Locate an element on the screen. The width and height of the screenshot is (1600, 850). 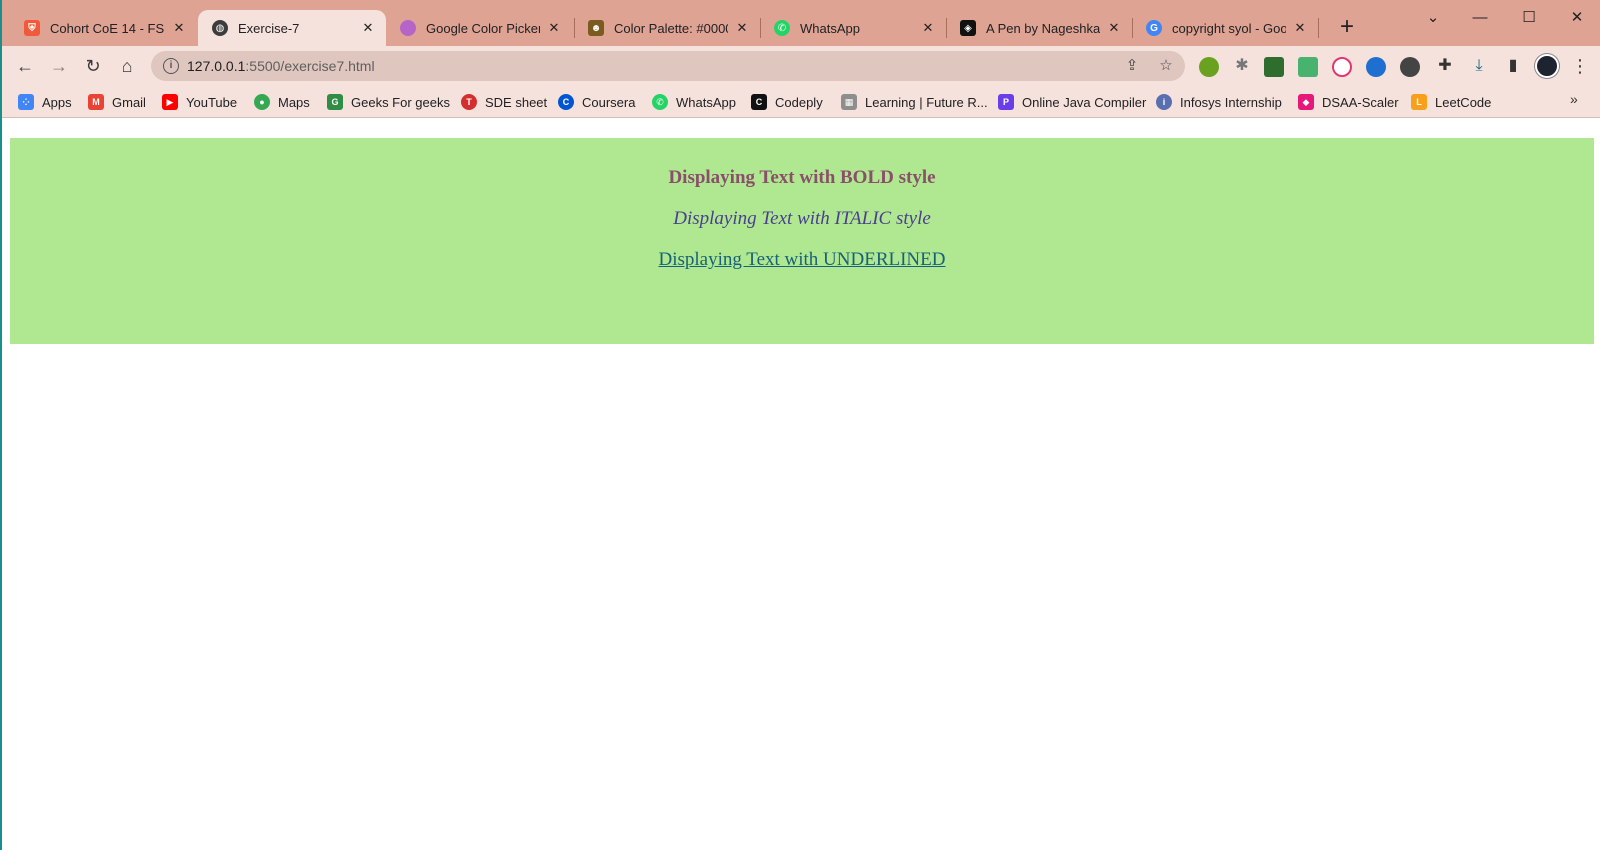
bookmark-label: YouTube is located at coordinates (212, 102).